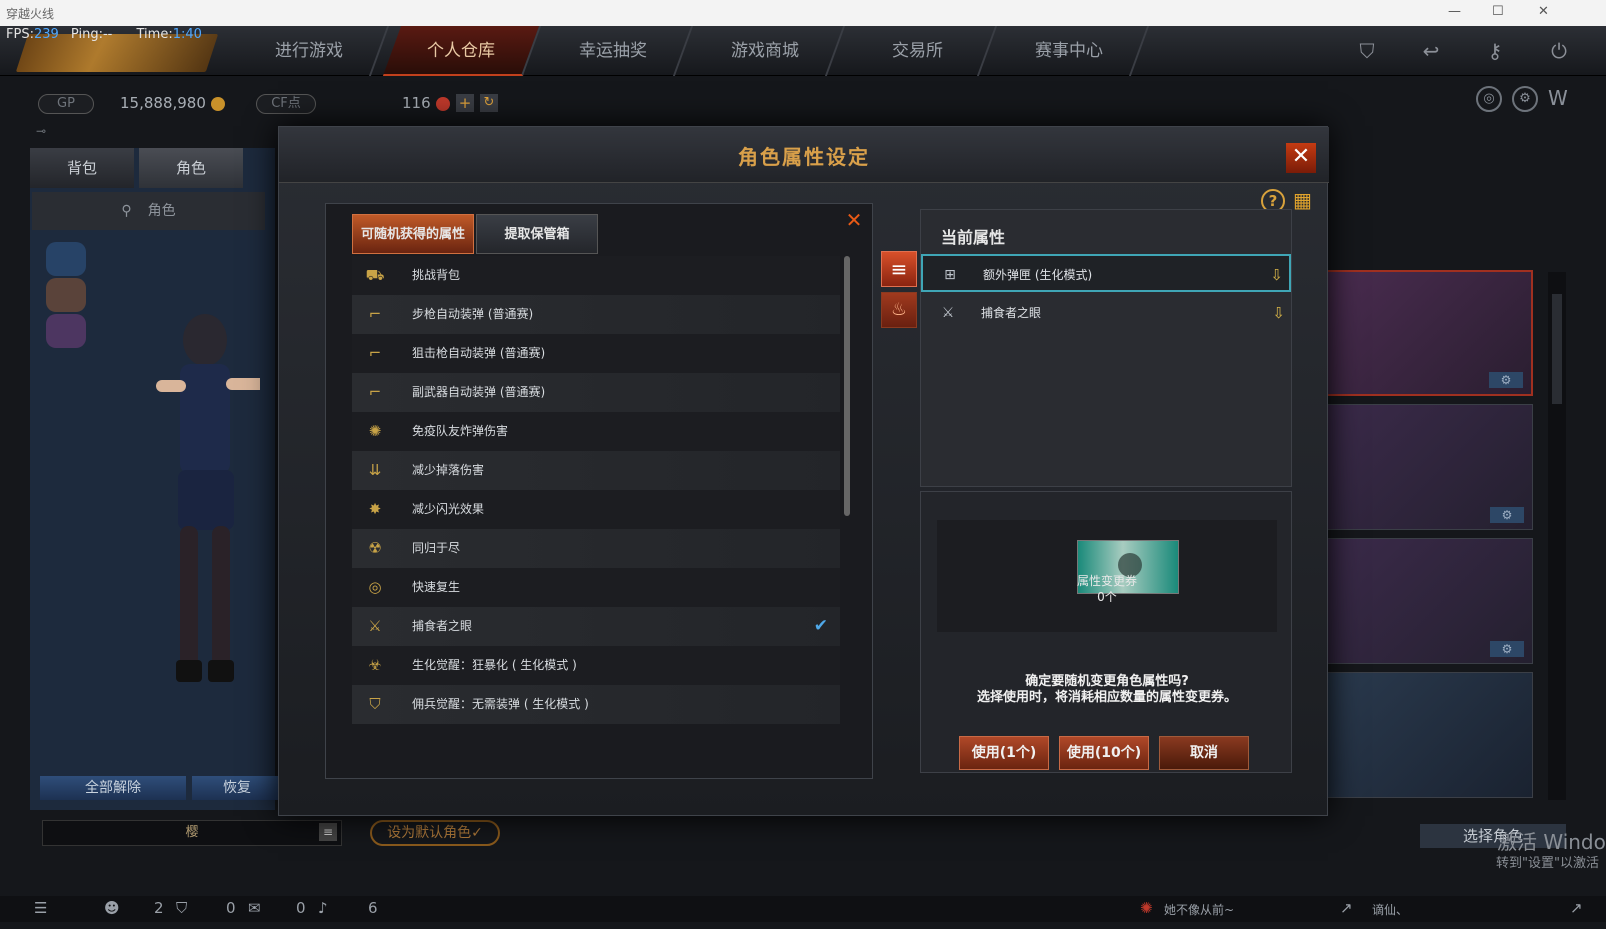 The height and width of the screenshot is (929, 1606). I want to click on close-window-button: ✕, so click(1543, 11).